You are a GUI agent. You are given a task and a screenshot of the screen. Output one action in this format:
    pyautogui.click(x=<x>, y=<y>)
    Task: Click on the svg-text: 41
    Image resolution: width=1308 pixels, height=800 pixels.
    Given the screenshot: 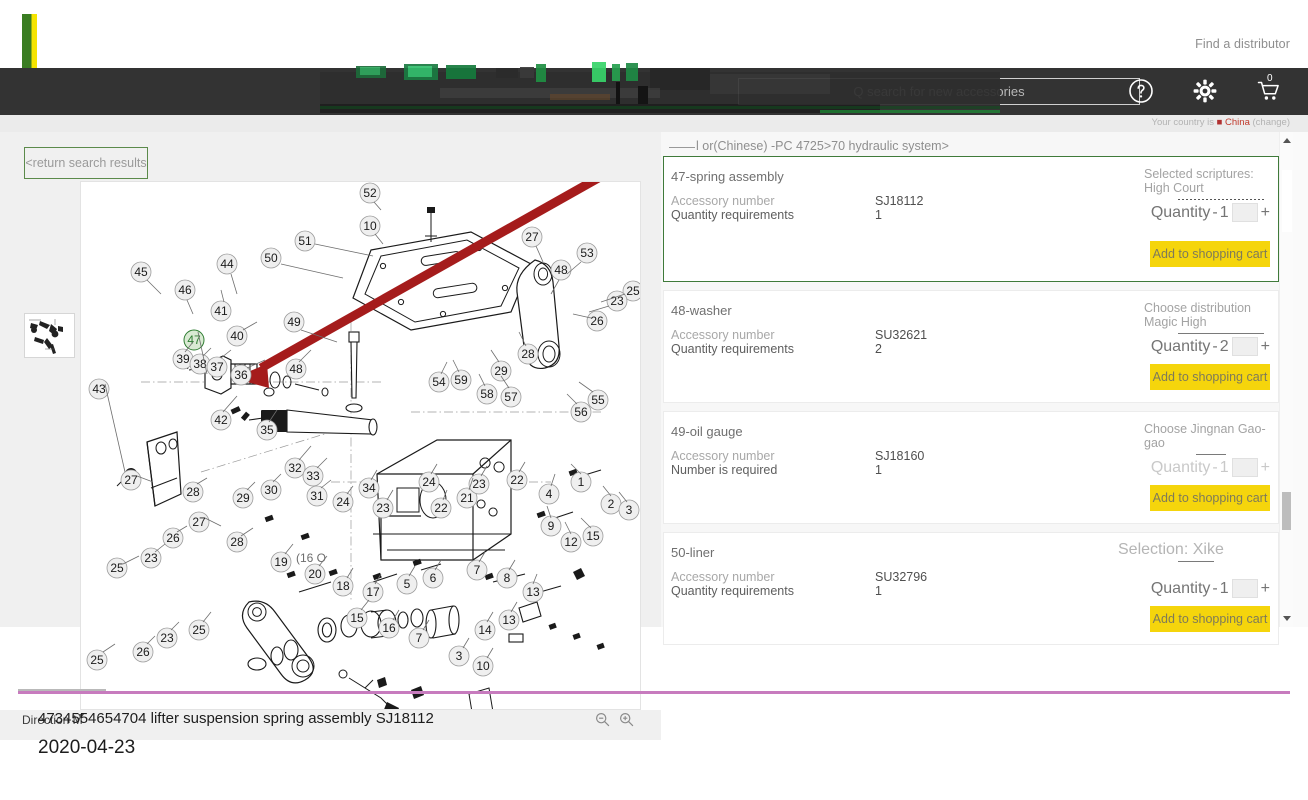 What is the action you would take?
    pyautogui.click(x=221, y=311)
    